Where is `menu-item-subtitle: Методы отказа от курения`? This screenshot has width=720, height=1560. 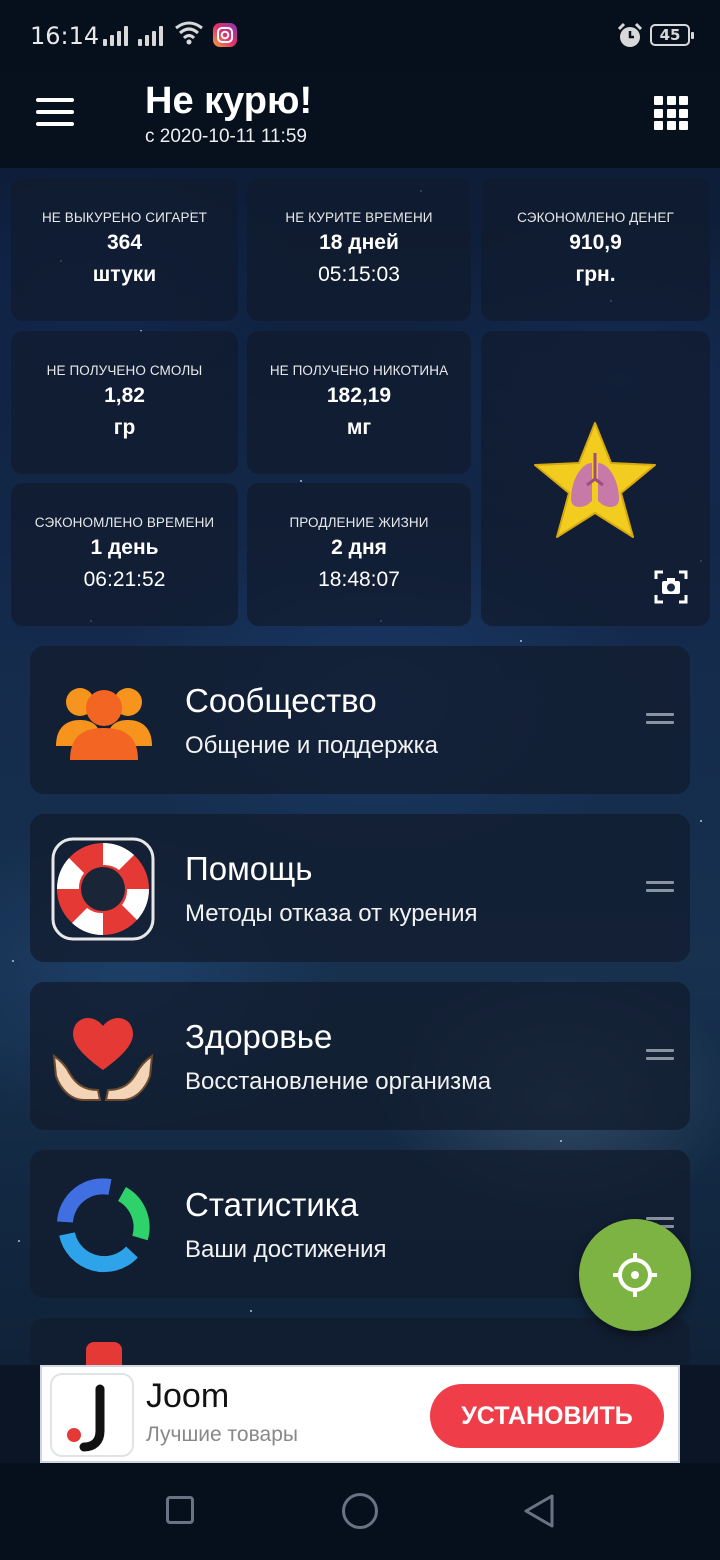
menu-item-subtitle: Методы отказа от курения is located at coordinates (331, 913).